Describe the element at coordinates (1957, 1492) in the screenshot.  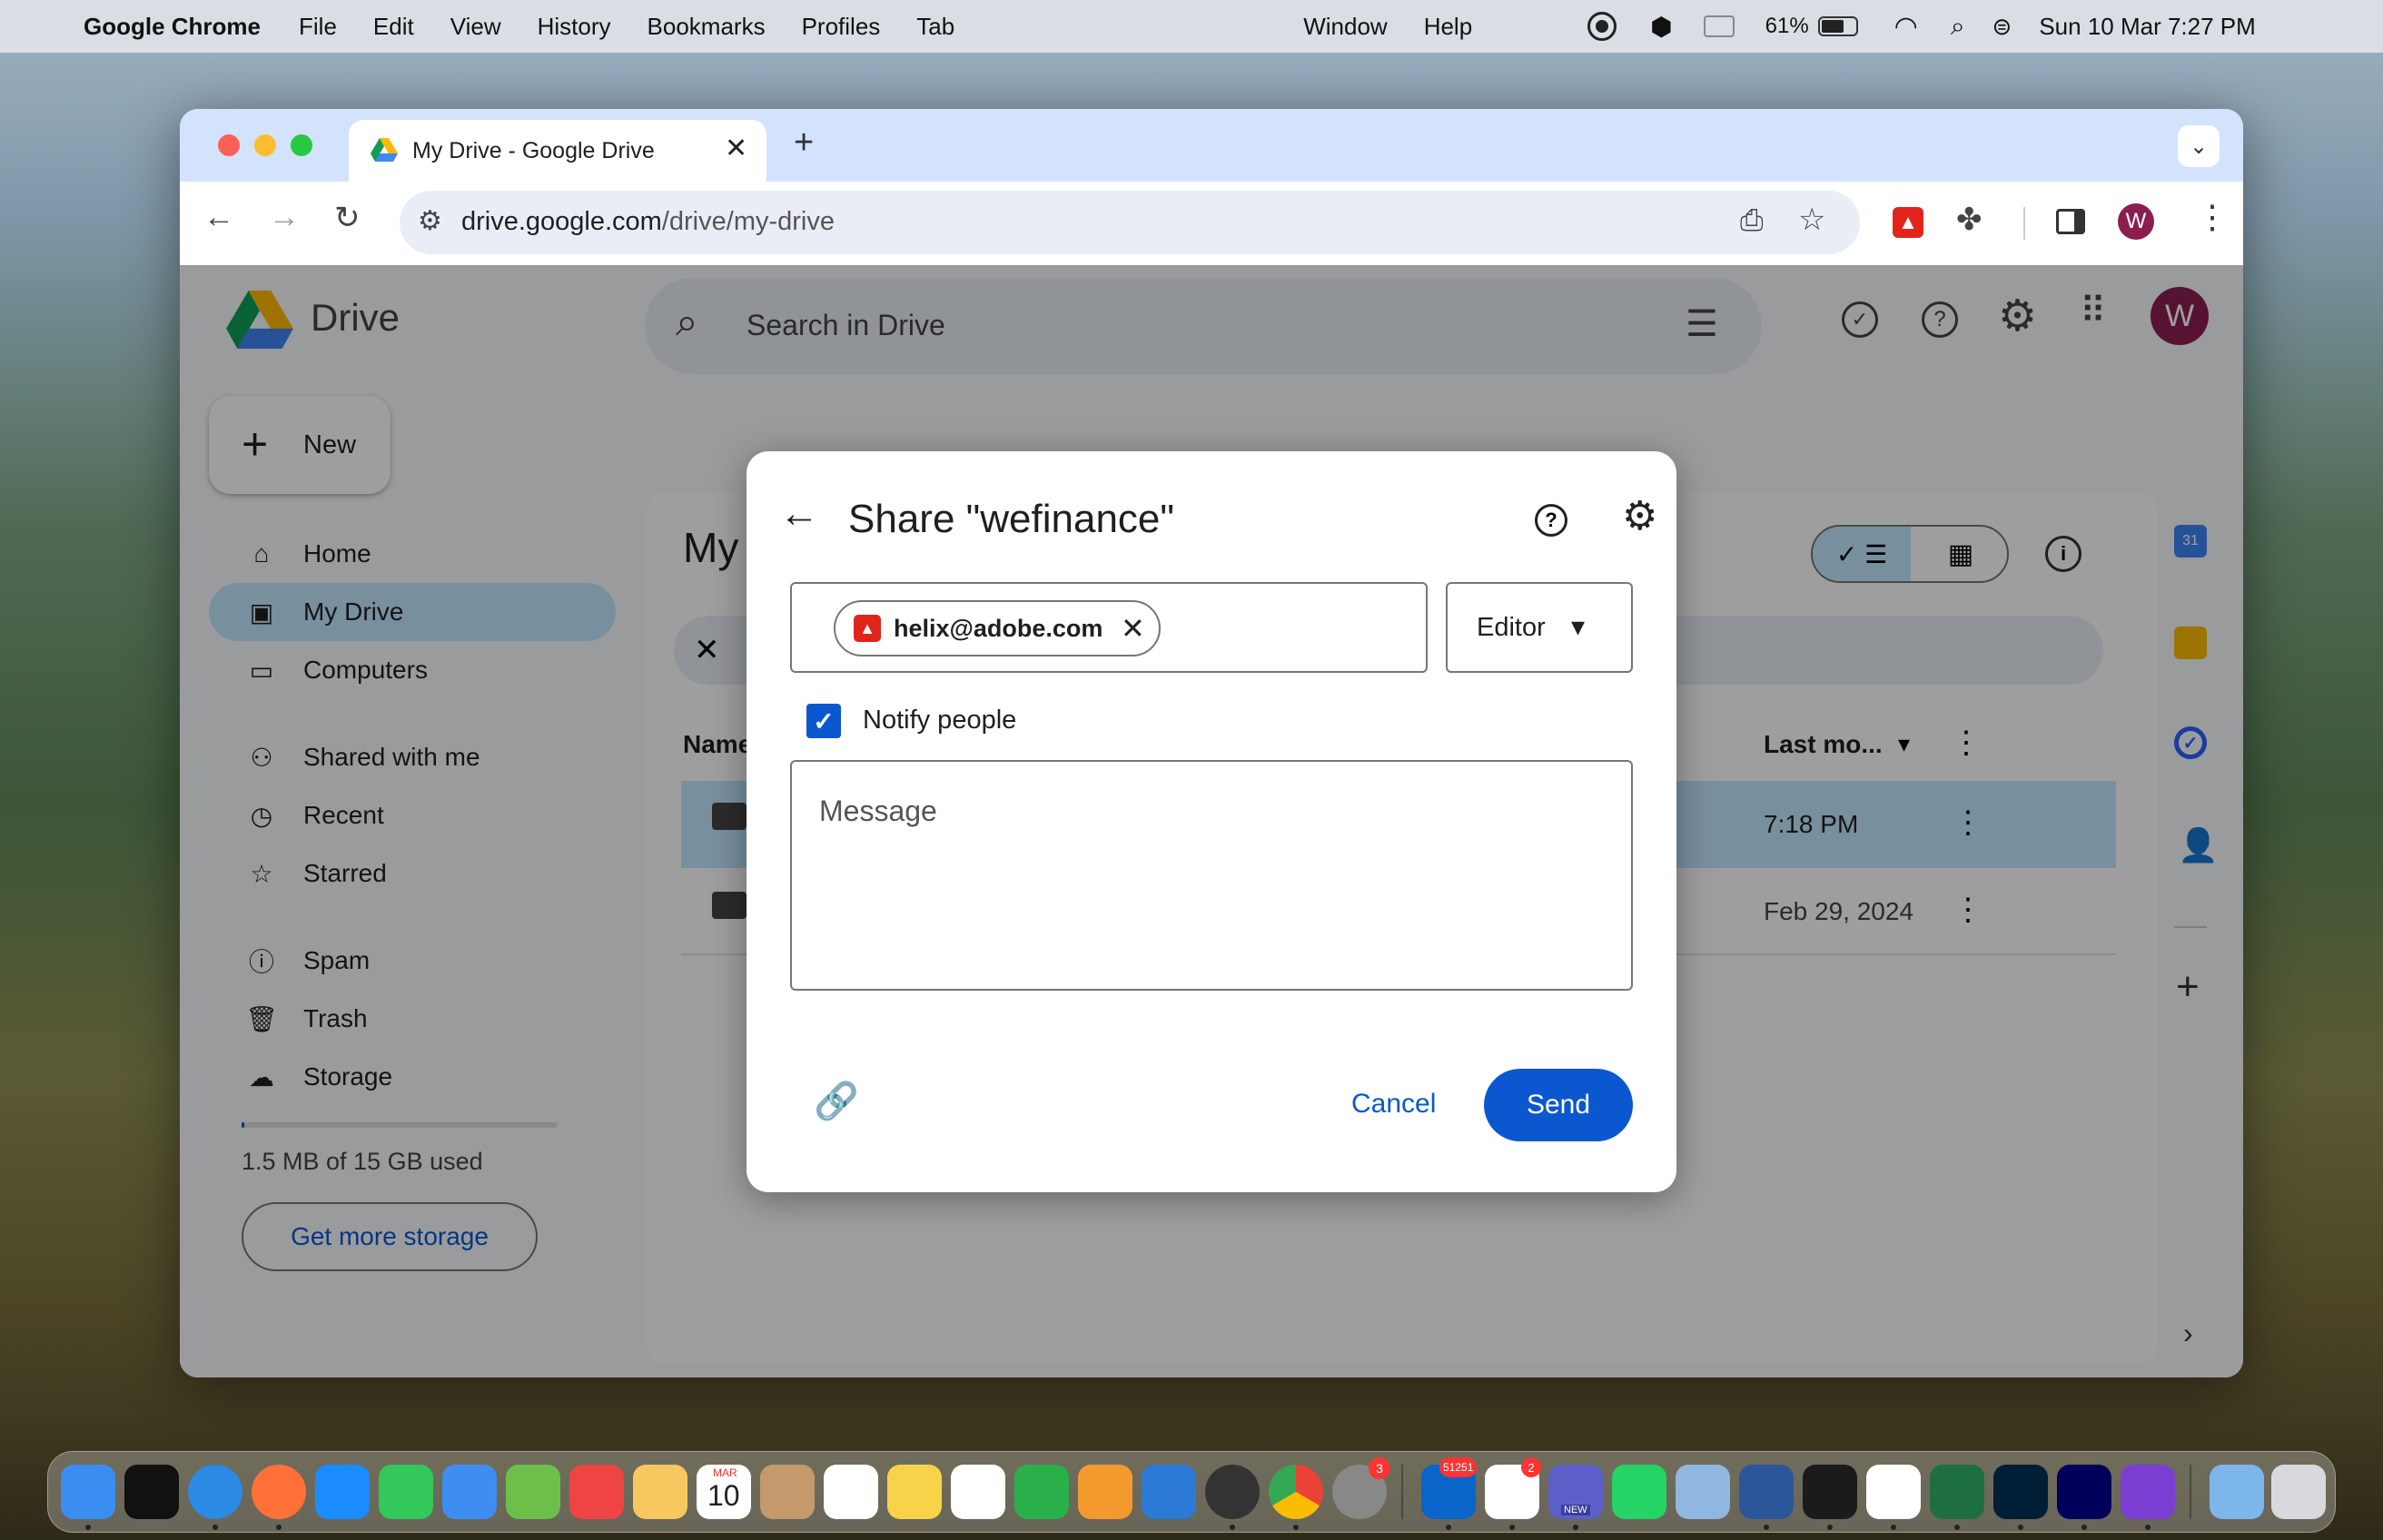
I see `excel-icon` at that location.